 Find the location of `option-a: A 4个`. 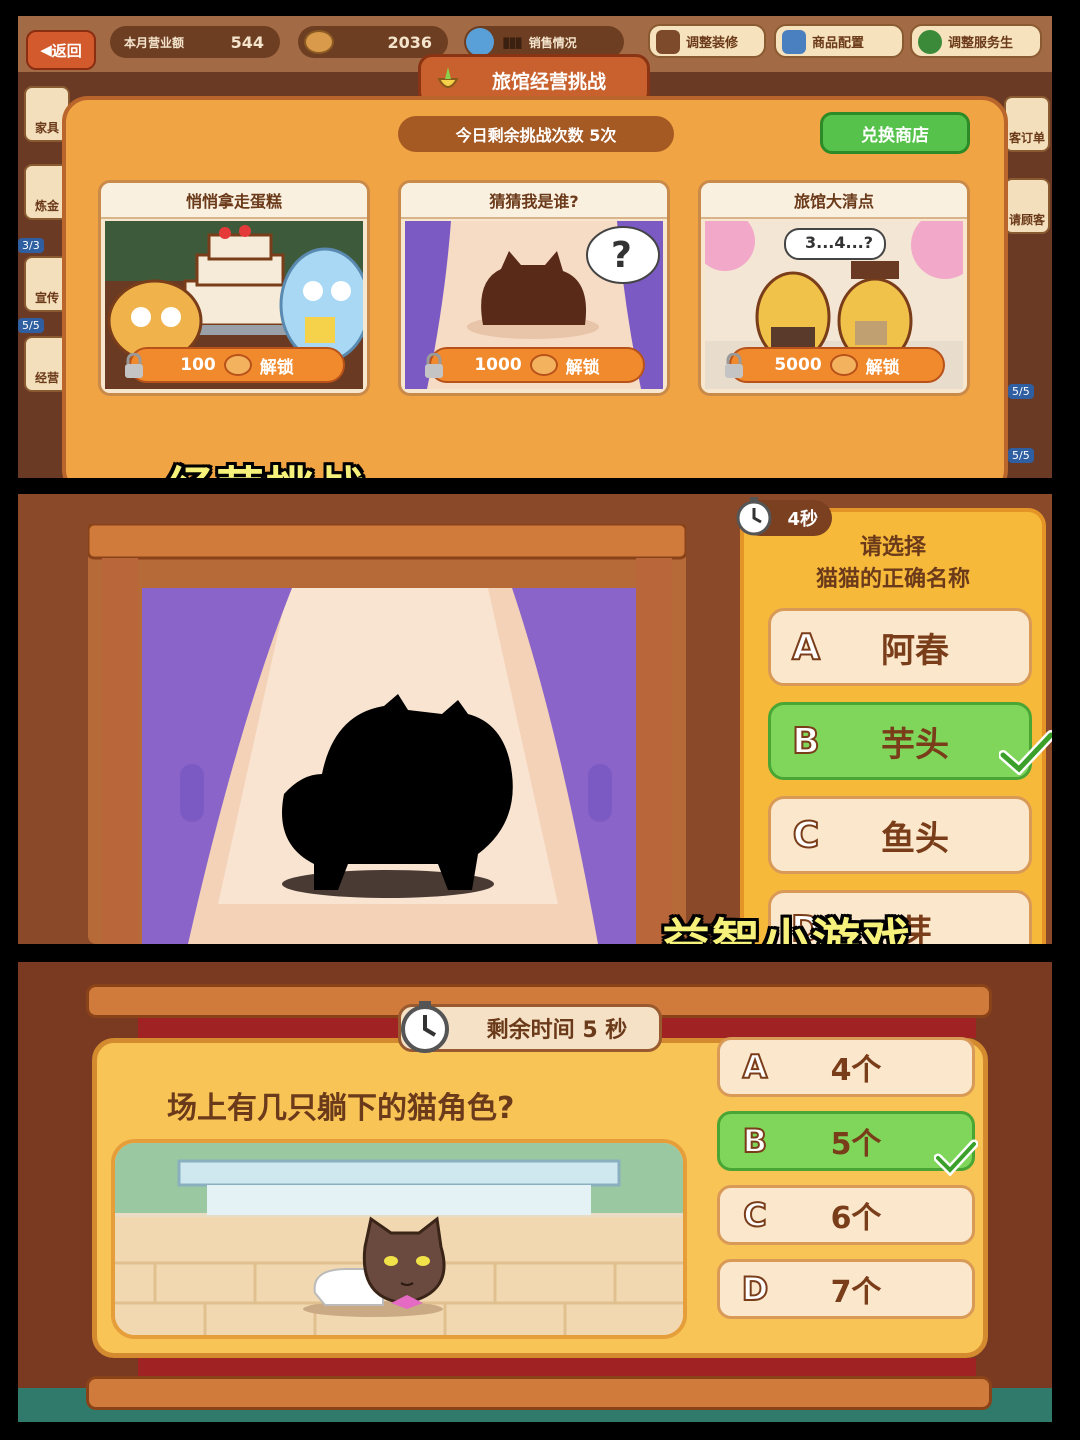

option-a: A 4个 is located at coordinates (846, 1067).